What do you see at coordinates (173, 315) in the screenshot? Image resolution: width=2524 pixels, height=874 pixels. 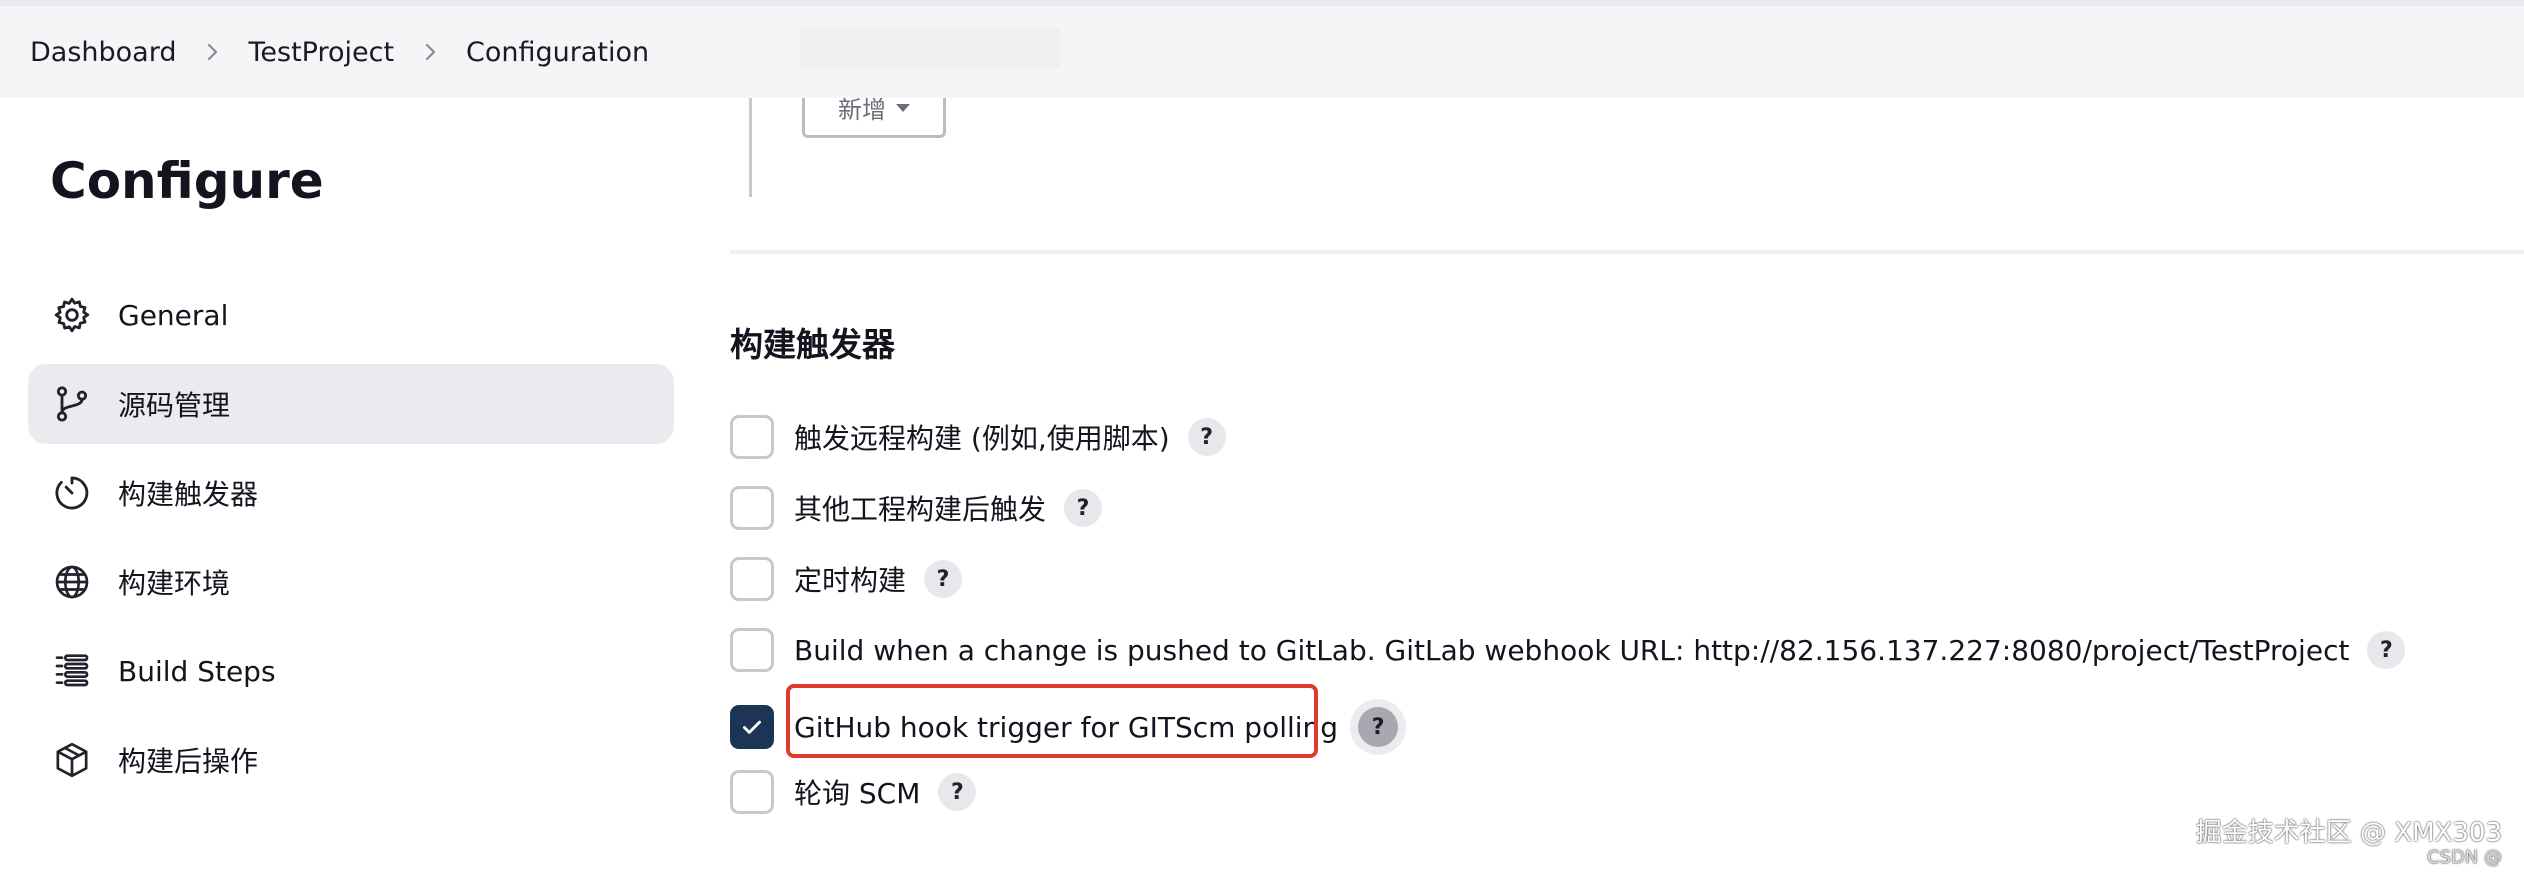 I see `sidebar-item-label: General` at bounding box center [173, 315].